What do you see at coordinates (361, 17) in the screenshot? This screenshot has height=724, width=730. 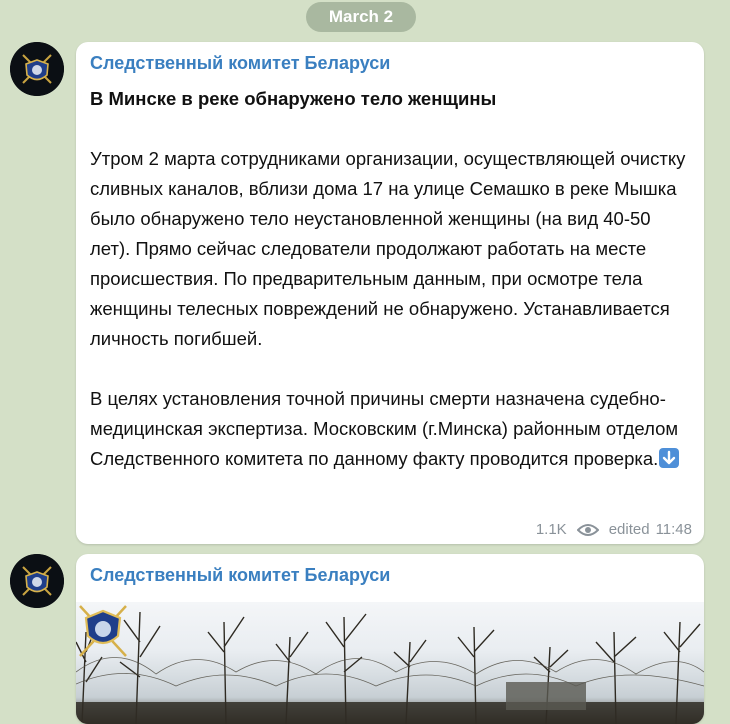 I see `date-divider: March 2` at bounding box center [361, 17].